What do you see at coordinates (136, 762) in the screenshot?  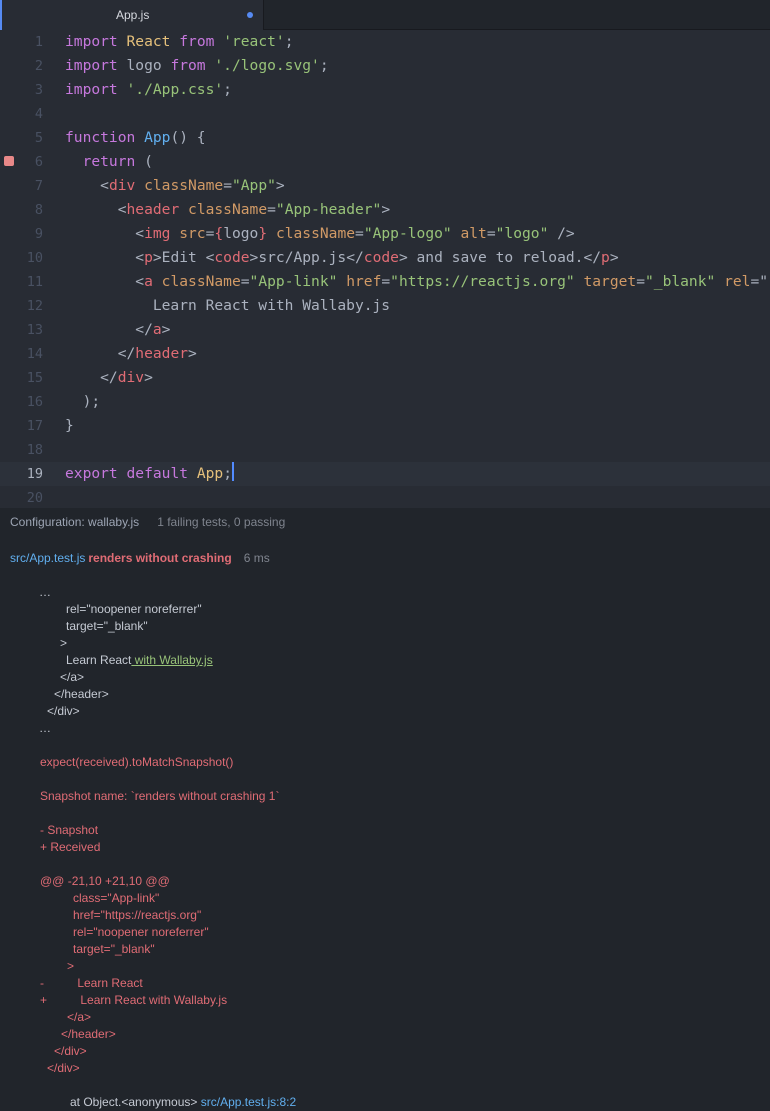 I see `output-line: expect(received).toMatchSnapshot()` at bounding box center [136, 762].